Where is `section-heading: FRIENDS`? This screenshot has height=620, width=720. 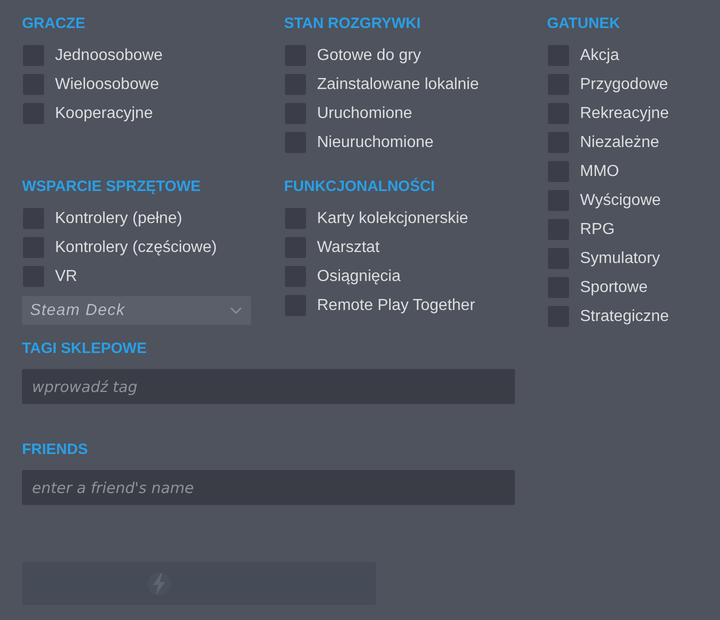
section-heading: FRIENDS is located at coordinates (55, 450).